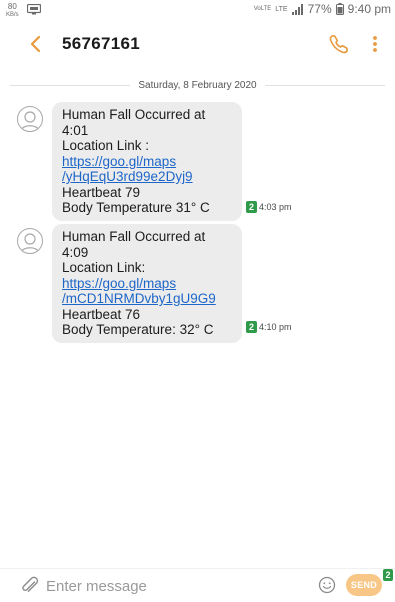 This screenshot has height=602, width=395. I want to click on message-text: Location Link:, so click(104, 267).